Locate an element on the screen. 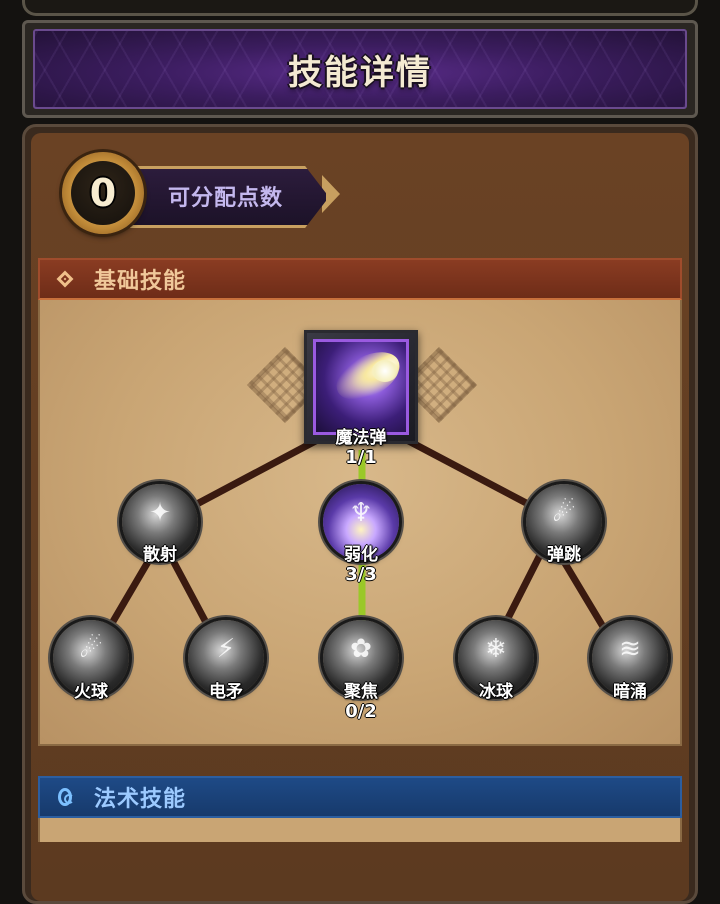 The width and height of the screenshot is (720, 904). link-bounce-undertow is located at coordinates (582, 592).